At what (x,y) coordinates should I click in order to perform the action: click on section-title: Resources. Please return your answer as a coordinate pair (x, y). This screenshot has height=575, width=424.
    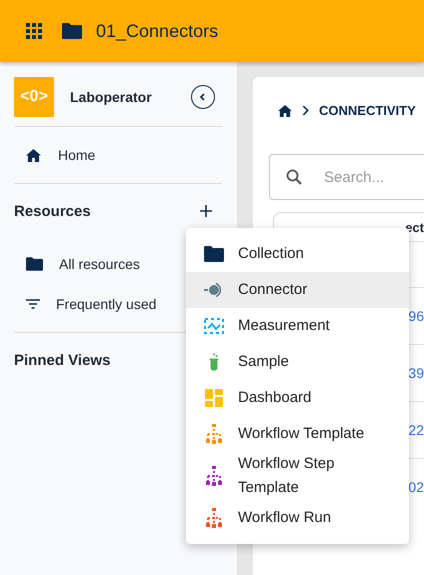
    Looking at the image, I should click on (52, 211).